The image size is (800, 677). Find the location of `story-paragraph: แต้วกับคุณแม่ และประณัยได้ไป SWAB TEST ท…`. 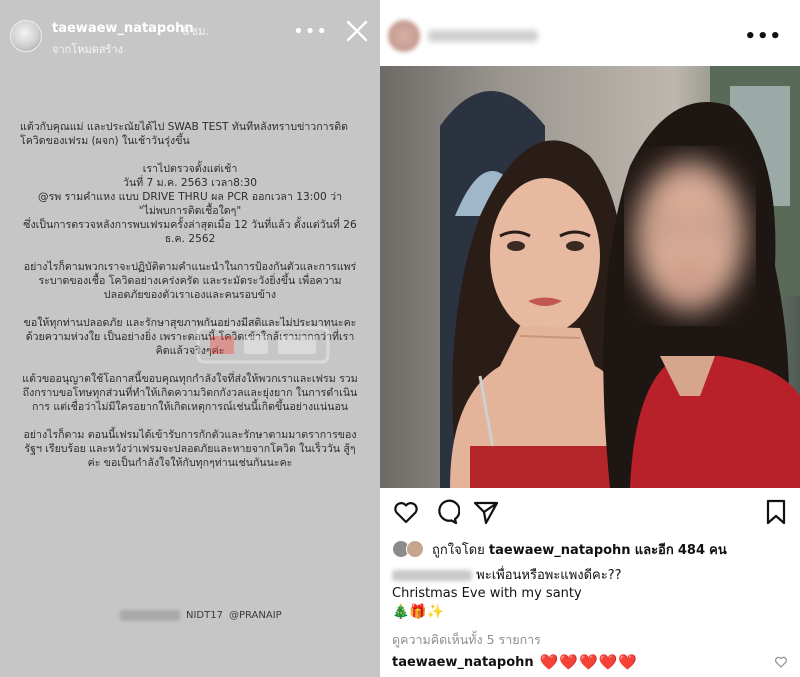

story-paragraph: แต้วกับคุณแม่ และประณัยได้ไป SWAB TEST ท… is located at coordinates (184, 134).